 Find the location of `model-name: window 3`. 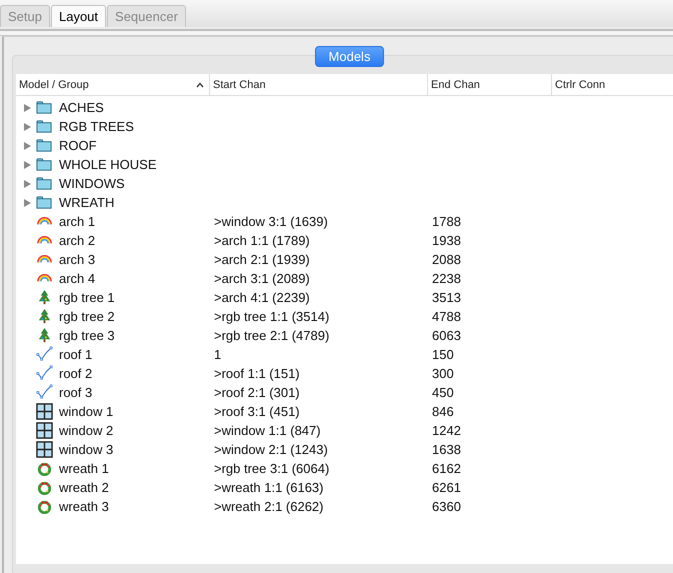

model-name: window 3 is located at coordinates (86, 449).